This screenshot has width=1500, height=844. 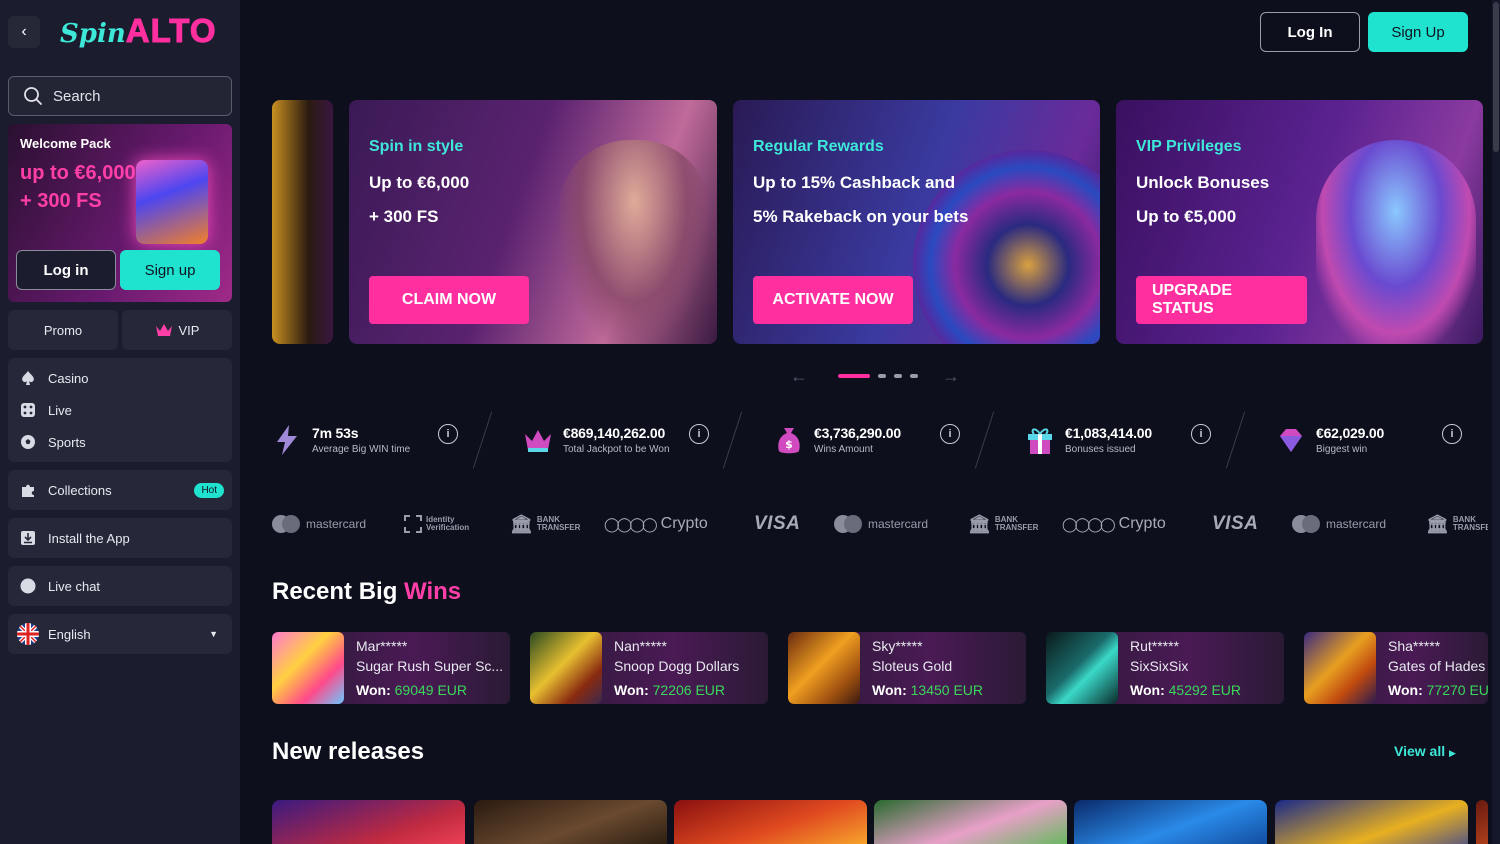 What do you see at coordinates (302, 222) in the screenshot?
I see `banner-previous-partial` at bounding box center [302, 222].